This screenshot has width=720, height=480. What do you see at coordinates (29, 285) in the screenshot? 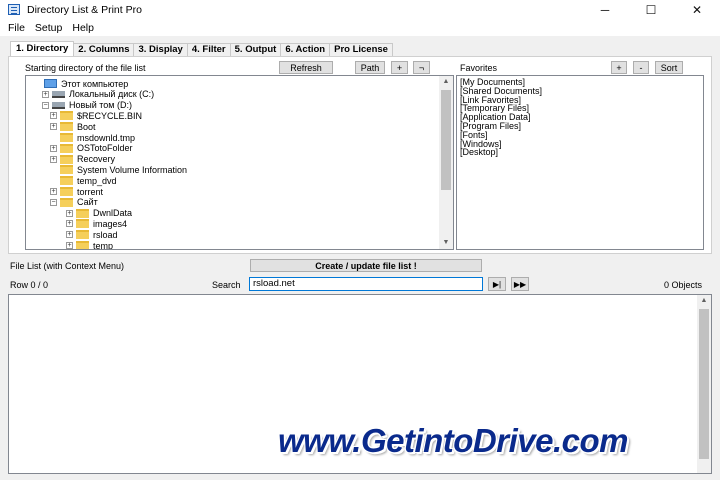
I see `row-status: Row 0 / 0` at bounding box center [29, 285].